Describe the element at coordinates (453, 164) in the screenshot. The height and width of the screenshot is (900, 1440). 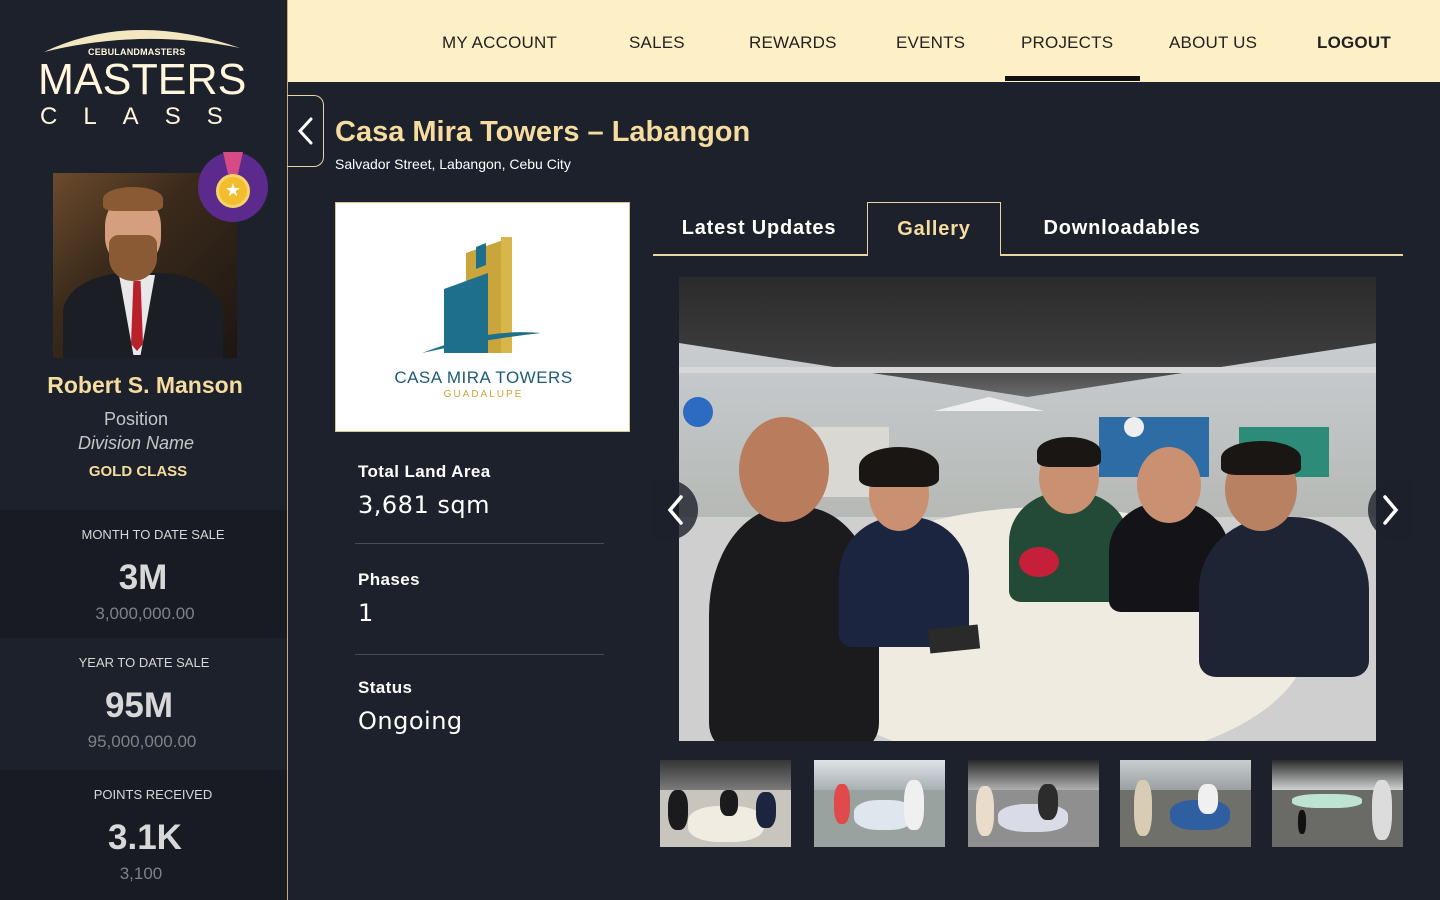
I see `project-address: Salvador Street, Labangon, Cebu City` at that location.